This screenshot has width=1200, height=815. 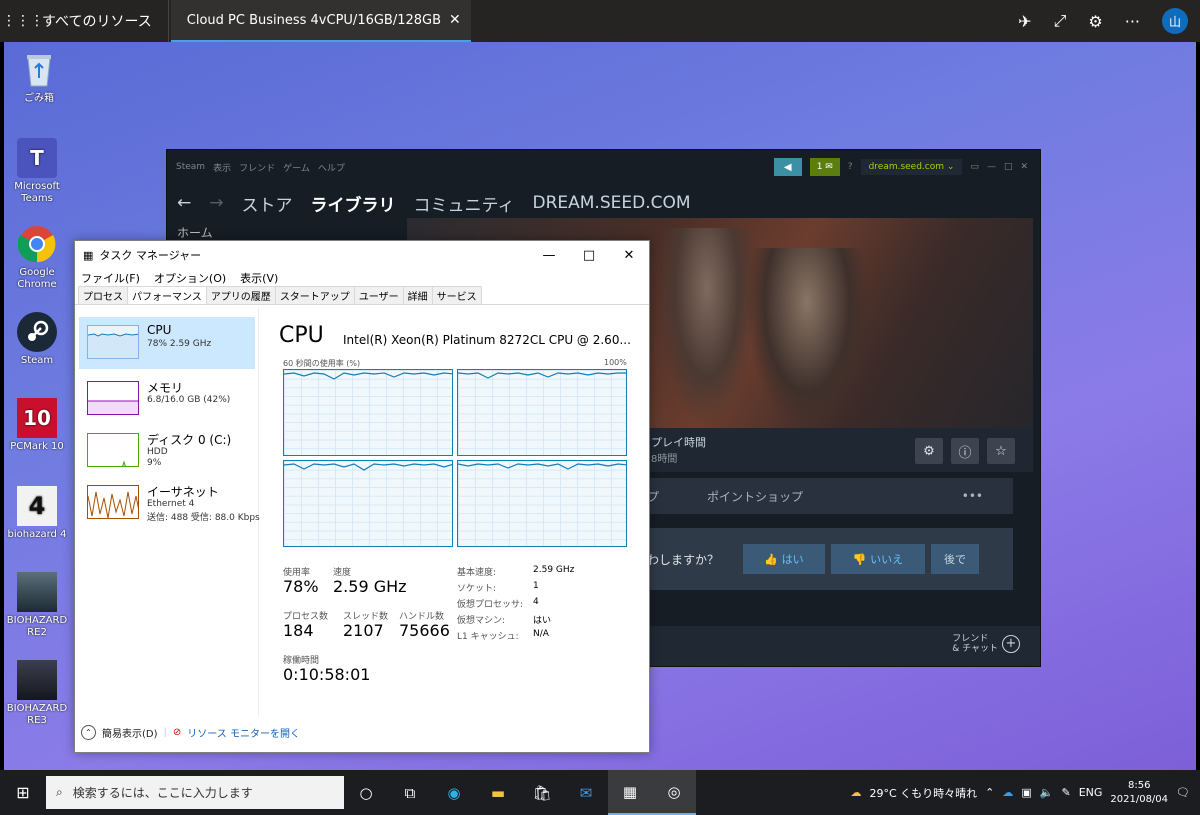 What do you see at coordinates (167, 295) in the screenshot?
I see `tab-performance: パフォーマンス` at bounding box center [167, 295].